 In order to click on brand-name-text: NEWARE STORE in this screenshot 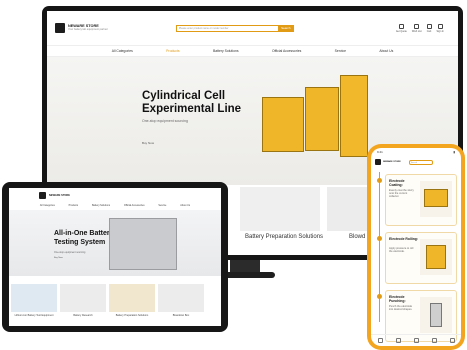, I will do `click(83, 25)`.